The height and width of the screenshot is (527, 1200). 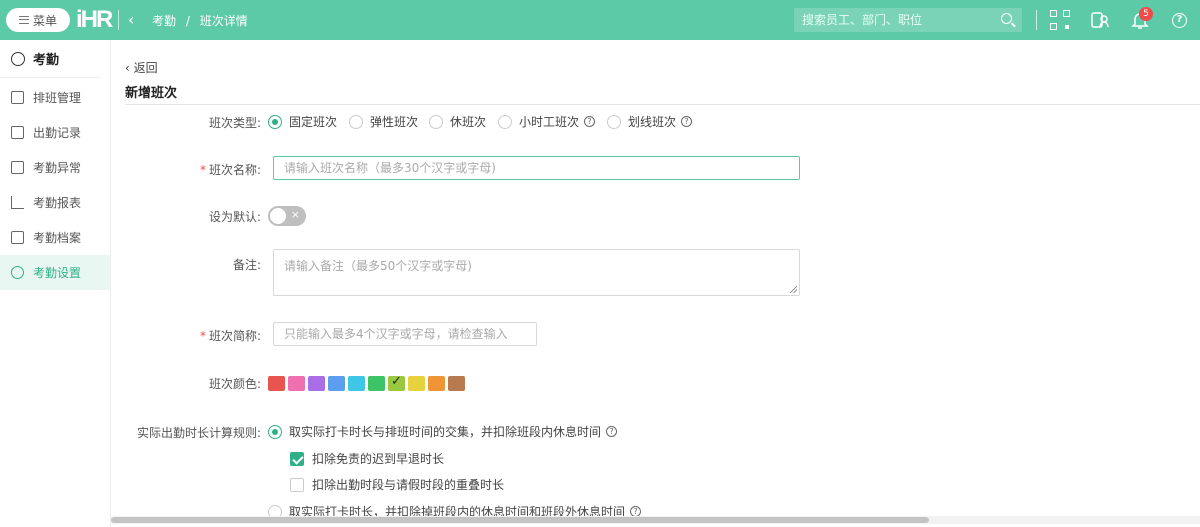 I want to click on organization-icon, so click(x=1100, y=20).